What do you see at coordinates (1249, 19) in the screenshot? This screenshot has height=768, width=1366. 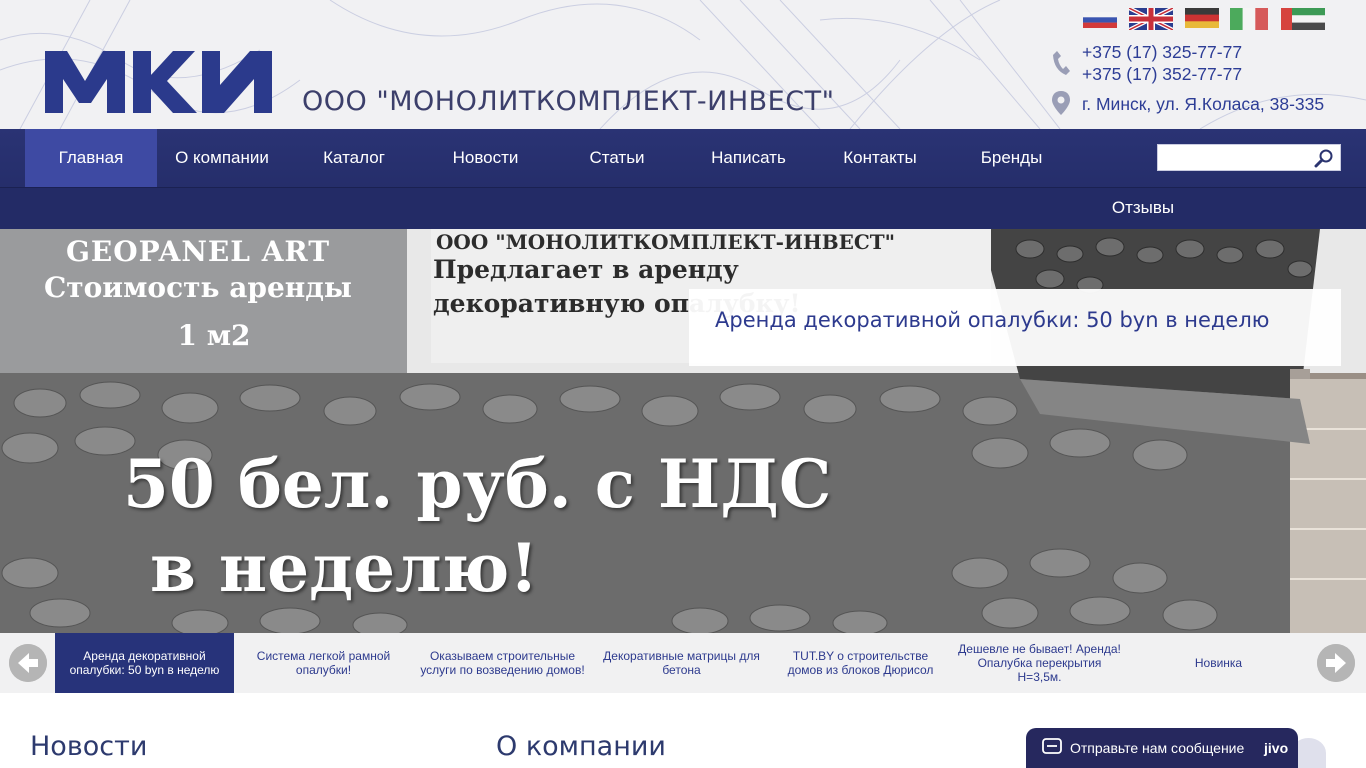 I see `flag-it-icon` at bounding box center [1249, 19].